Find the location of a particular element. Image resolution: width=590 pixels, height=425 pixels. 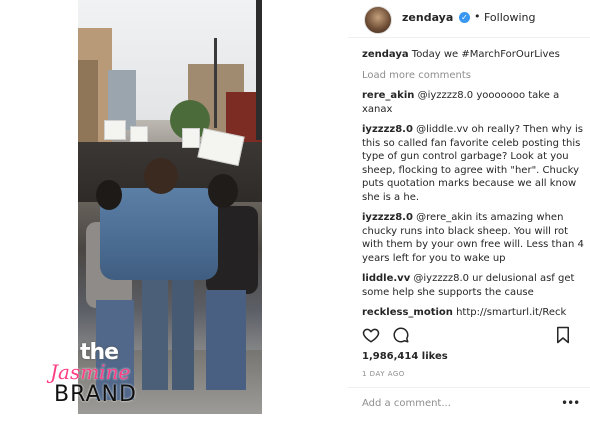

watermark-line: BRAND is located at coordinates (95, 394).